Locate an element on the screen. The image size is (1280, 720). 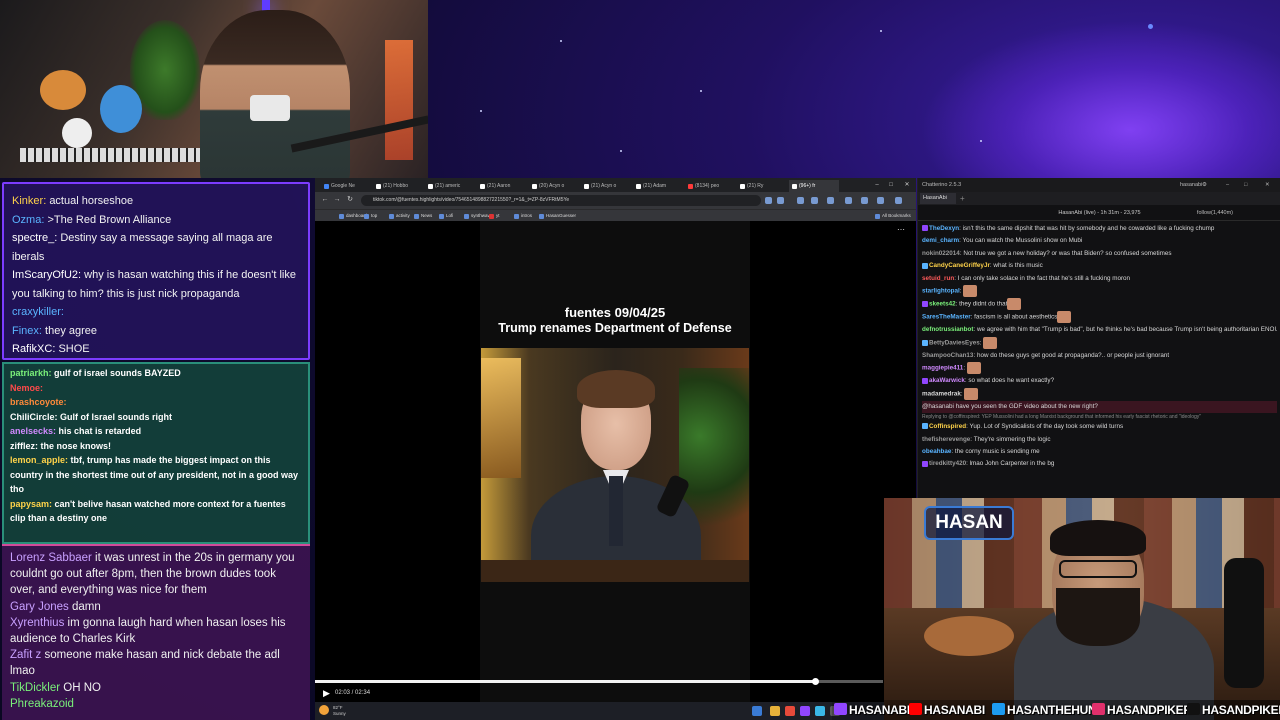
chat-message: Nemoe: is located at coordinates (156, 388).